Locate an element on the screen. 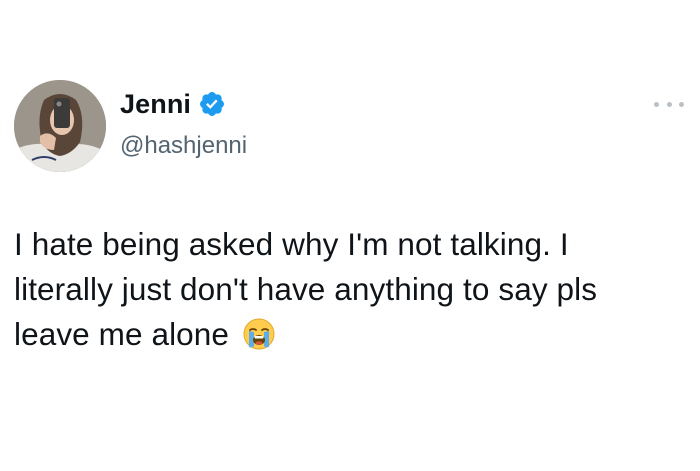 The width and height of the screenshot is (700, 471). ellipsis-icon is located at coordinates (669, 104).